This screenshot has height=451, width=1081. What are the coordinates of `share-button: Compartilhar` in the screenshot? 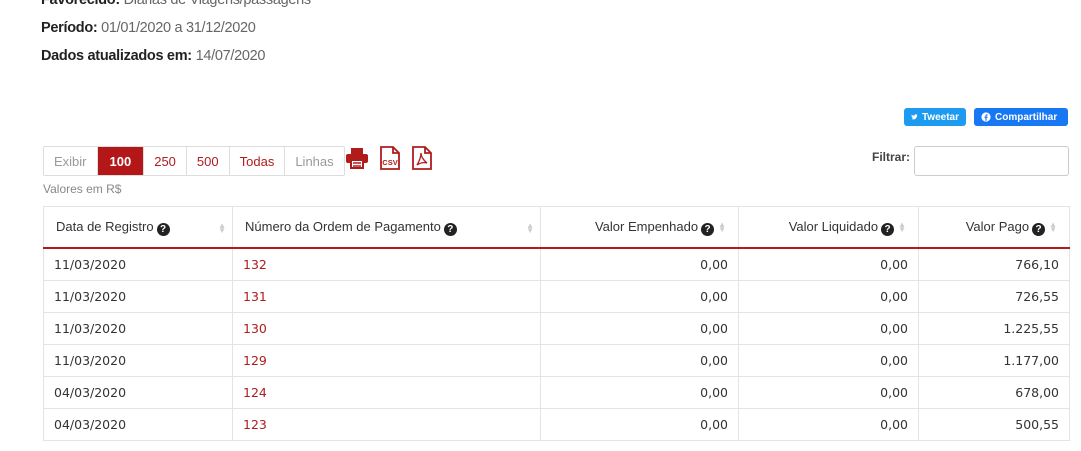 It's located at (1021, 117).